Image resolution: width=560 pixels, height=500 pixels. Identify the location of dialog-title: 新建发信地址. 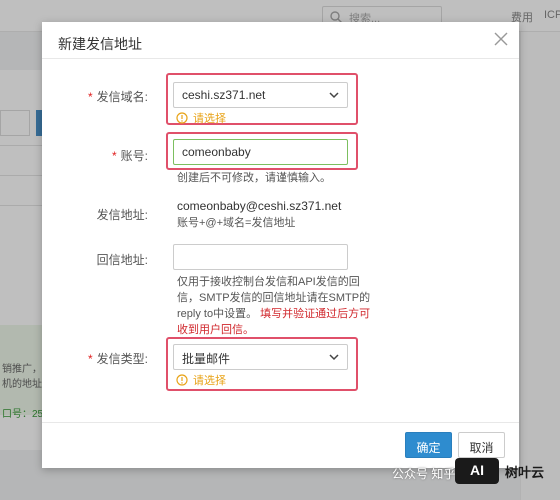
(100, 44).